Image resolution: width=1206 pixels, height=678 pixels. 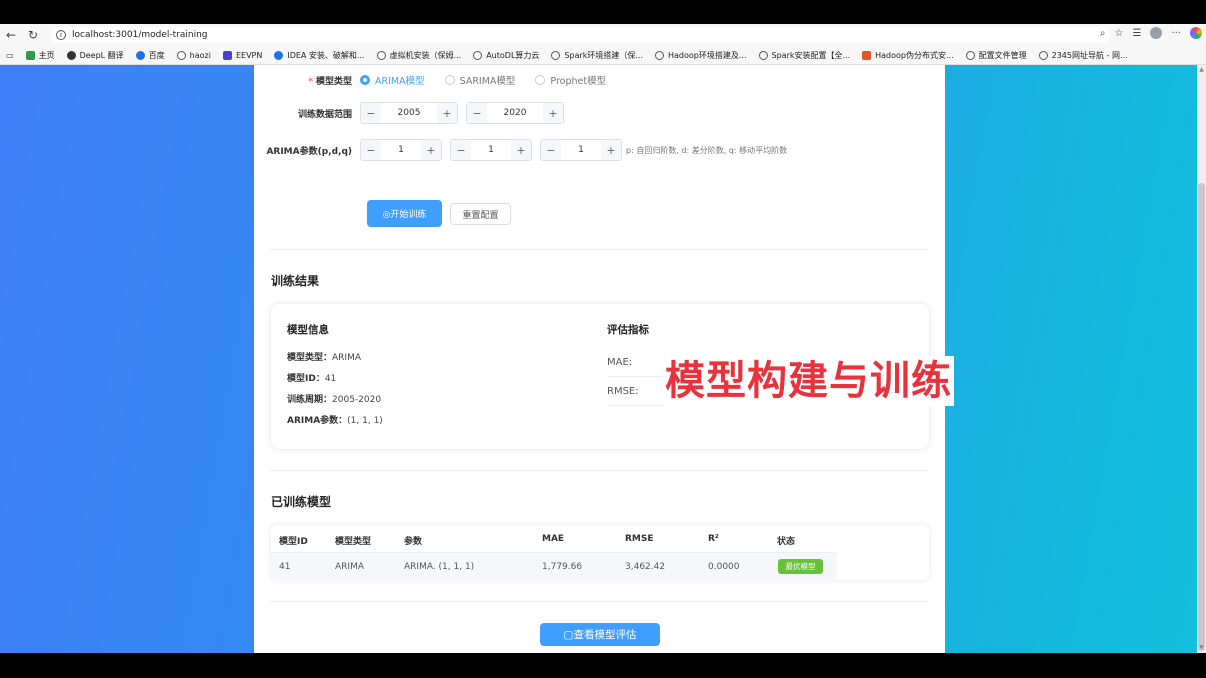 What do you see at coordinates (645, 567) in the screenshot?
I see `cell-rmse: 3,462.42` at bounding box center [645, 567].